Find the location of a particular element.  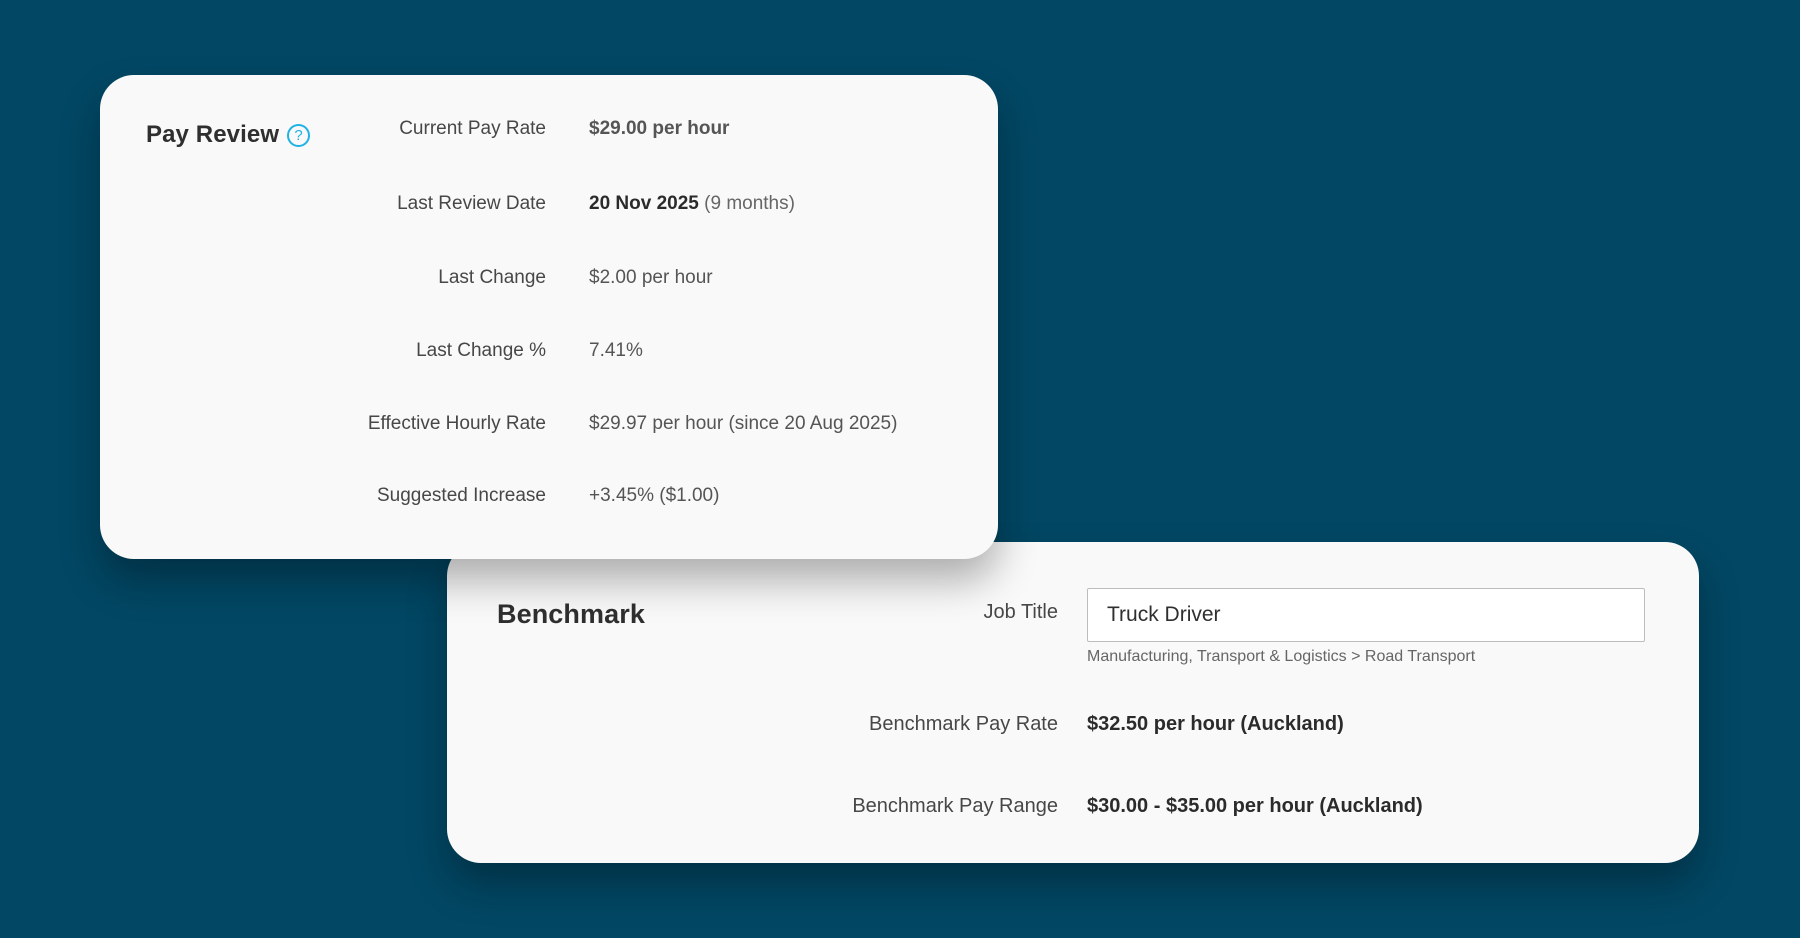

last-change-label: Last Change is located at coordinates (492, 277).